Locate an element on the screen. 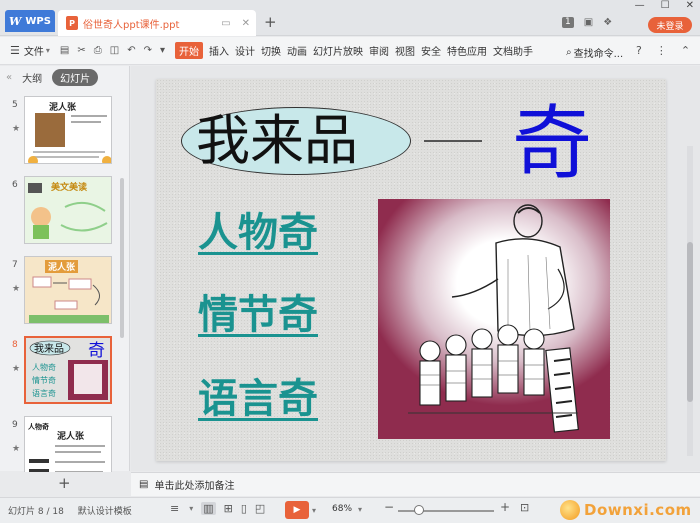  skin-icon: ▣ is located at coordinates (588, 22).